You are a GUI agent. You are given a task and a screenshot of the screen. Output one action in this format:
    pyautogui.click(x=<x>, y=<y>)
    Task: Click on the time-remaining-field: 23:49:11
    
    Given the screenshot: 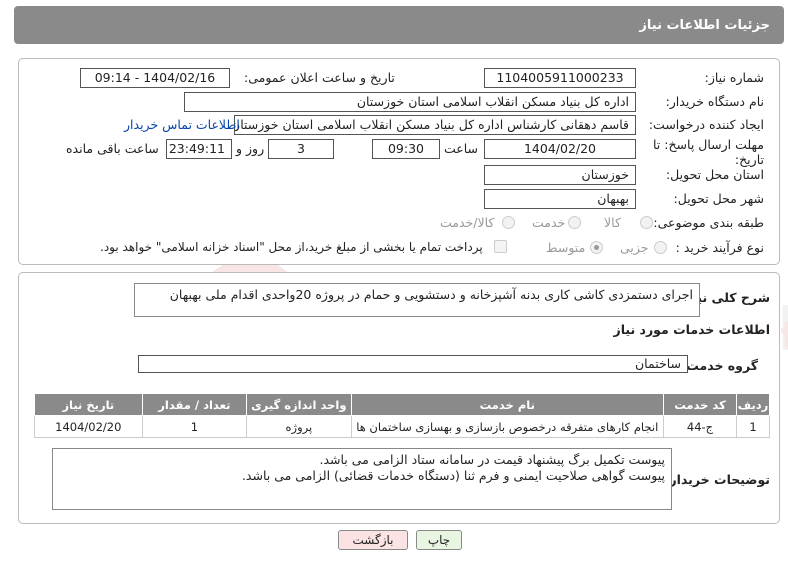 What is the action you would take?
    pyautogui.click(x=199, y=149)
    